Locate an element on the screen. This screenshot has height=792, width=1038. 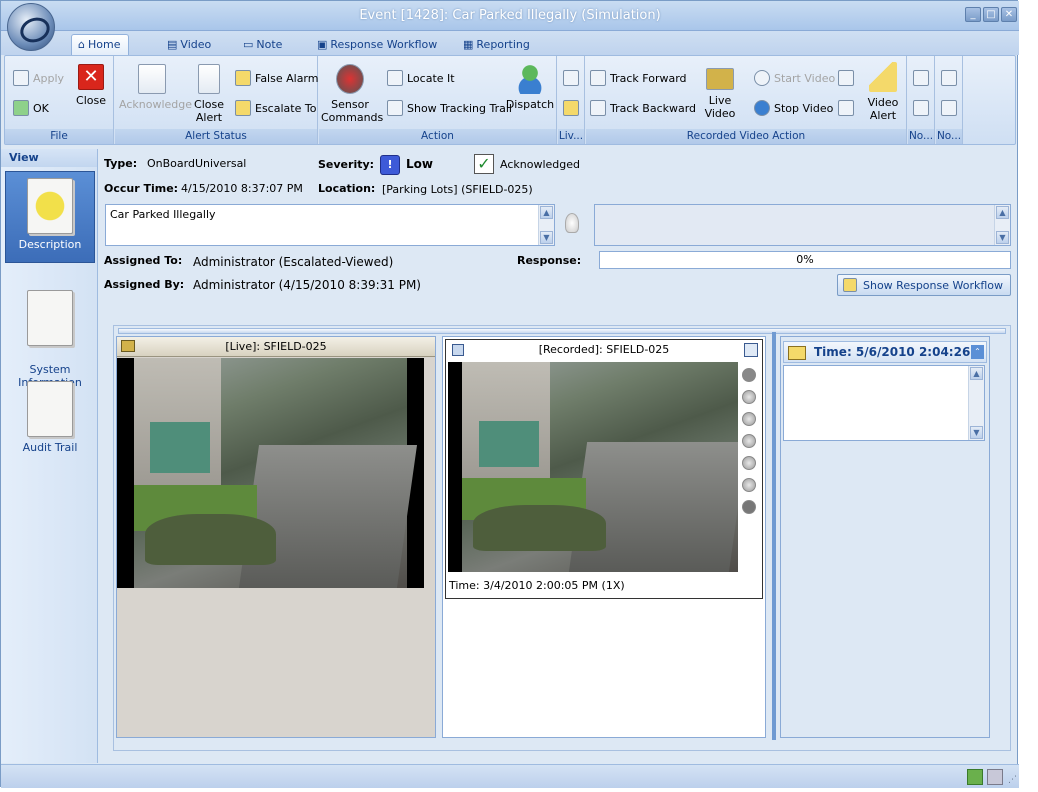
step-back-button is located at coordinates (749, 485).